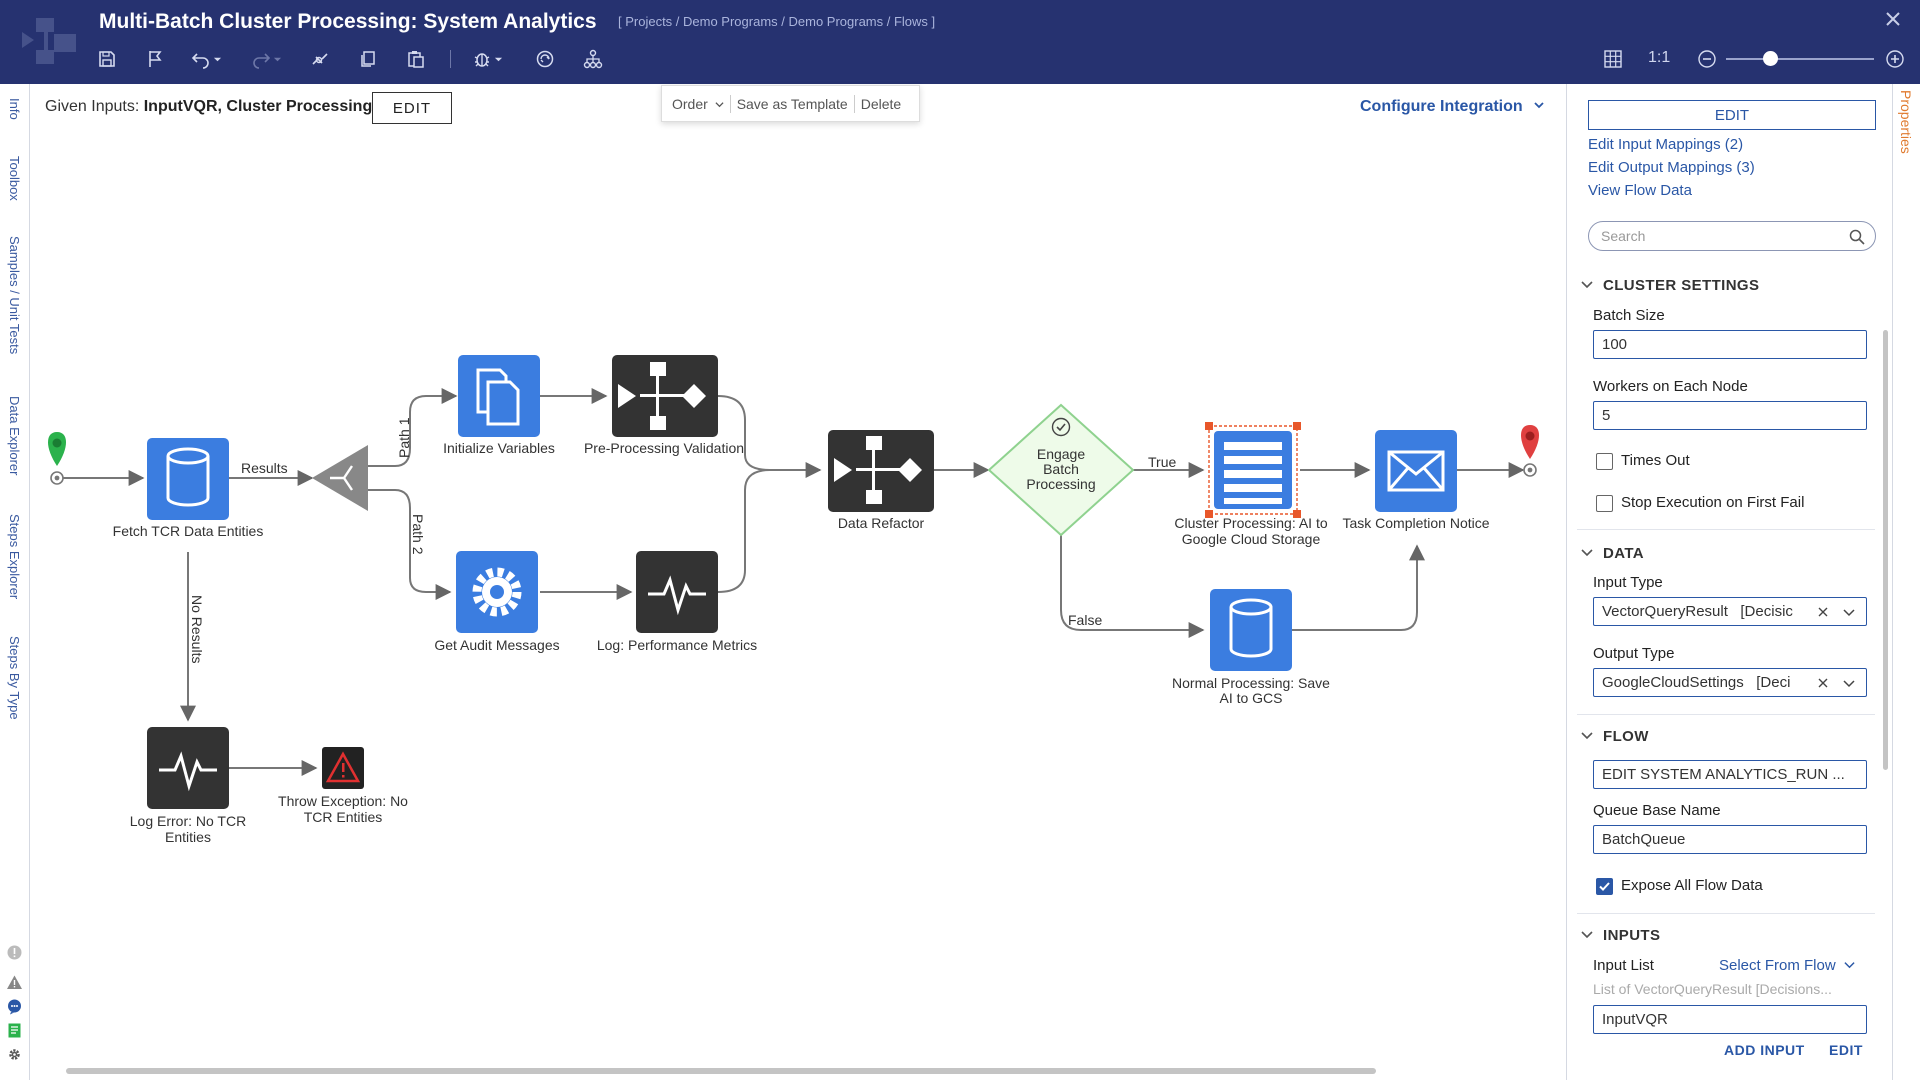 This screenshot has height=1080, width=1920. Describe the element at coordinates (188, 531) in the screenshot. I see `step-label: Fetch TCR Data Entities` at that location.